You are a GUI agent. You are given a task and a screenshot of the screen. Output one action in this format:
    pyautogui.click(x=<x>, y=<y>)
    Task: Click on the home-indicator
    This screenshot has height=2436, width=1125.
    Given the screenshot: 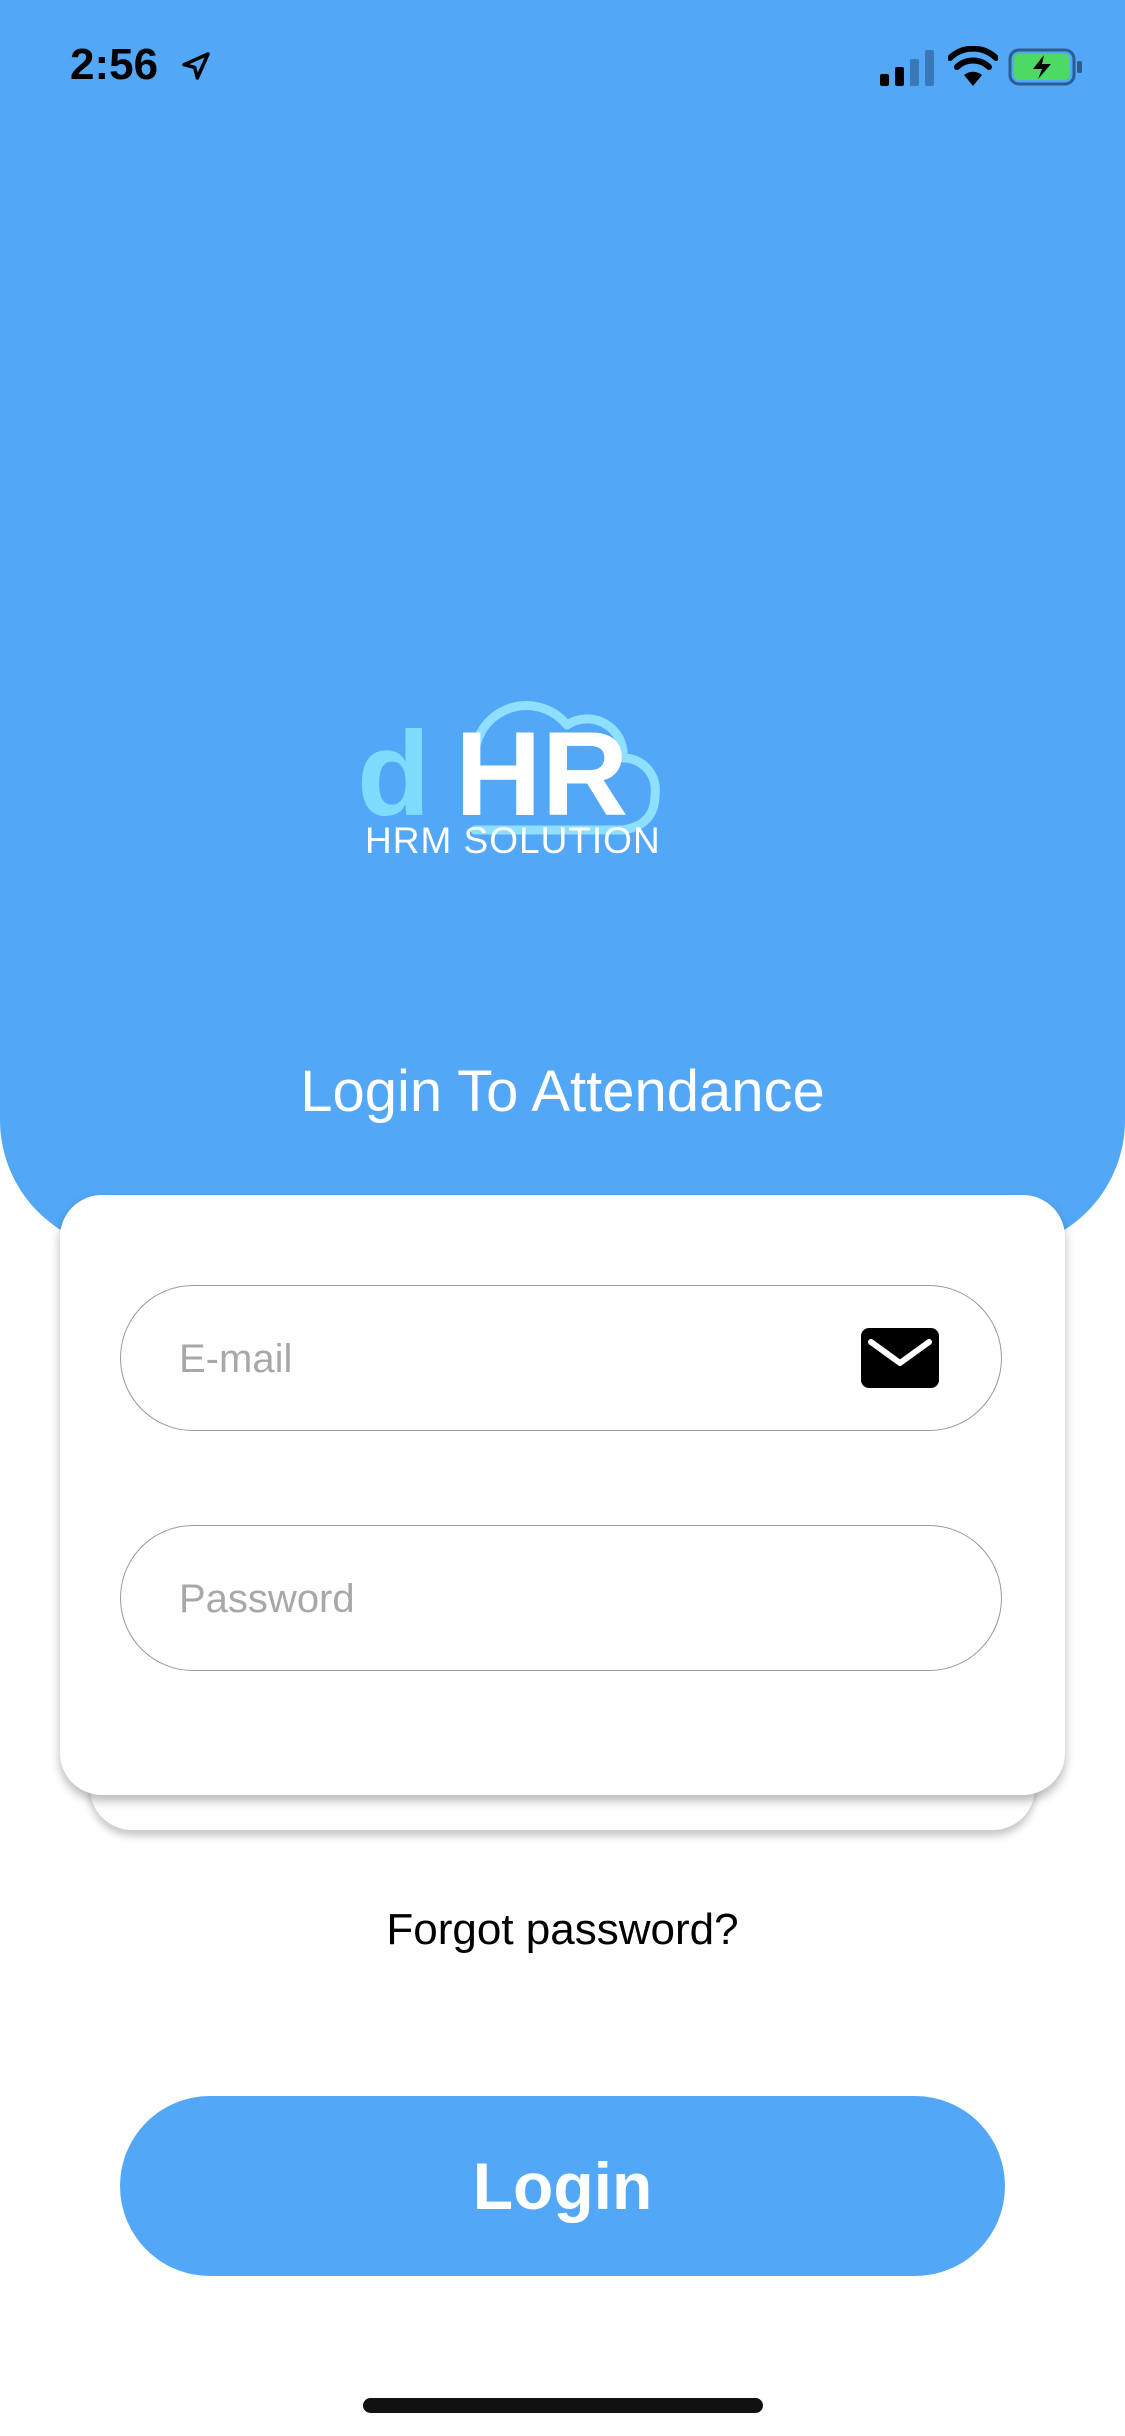 What is the action you would take?
    pyautogui.click(x=563, y=2405)
    